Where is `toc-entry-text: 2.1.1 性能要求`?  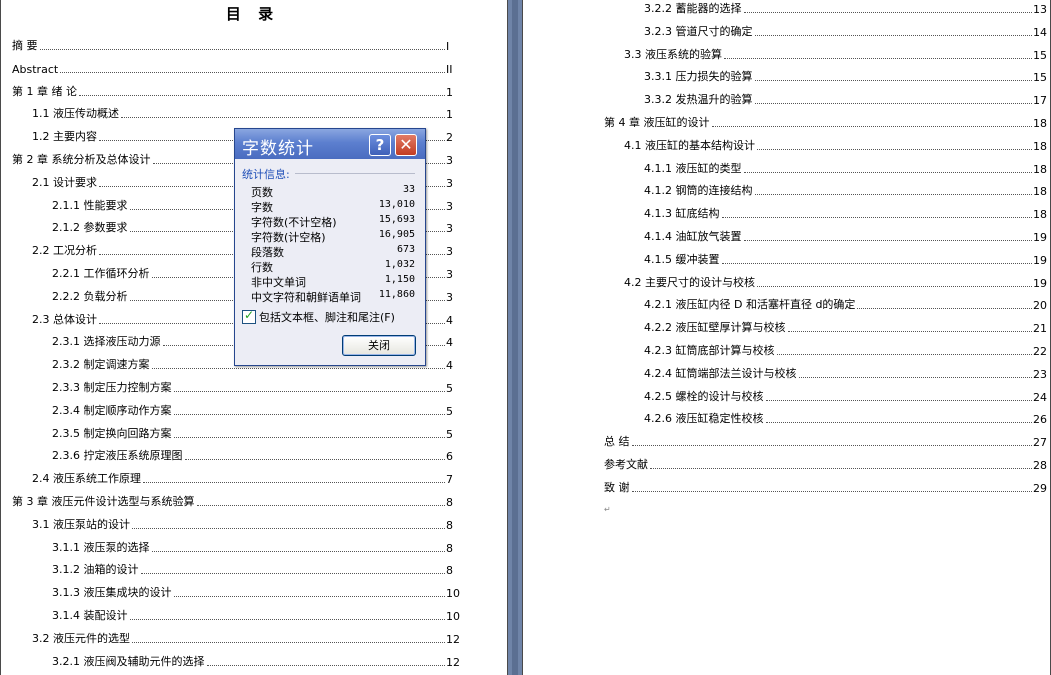
toc-entry-text: 2.1.1 性能要求 is located at coordinates (90, 205).